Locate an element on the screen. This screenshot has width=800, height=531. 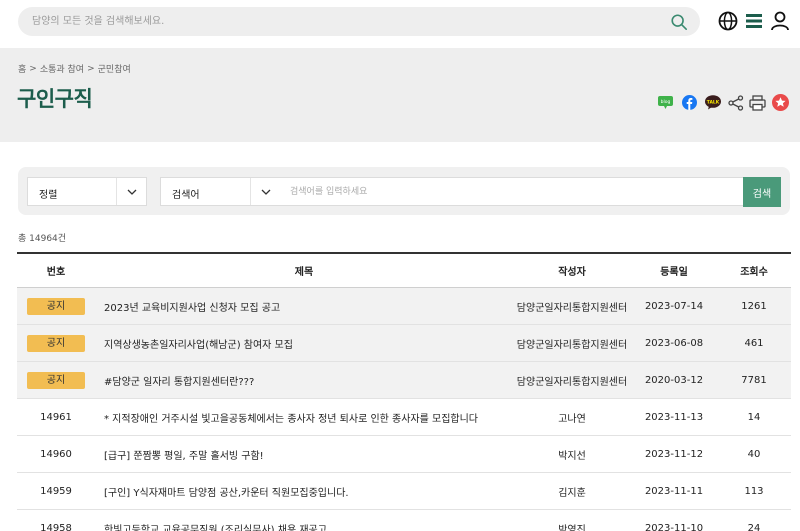
row-writer: 박영진 is located at coordinates (572, 527).